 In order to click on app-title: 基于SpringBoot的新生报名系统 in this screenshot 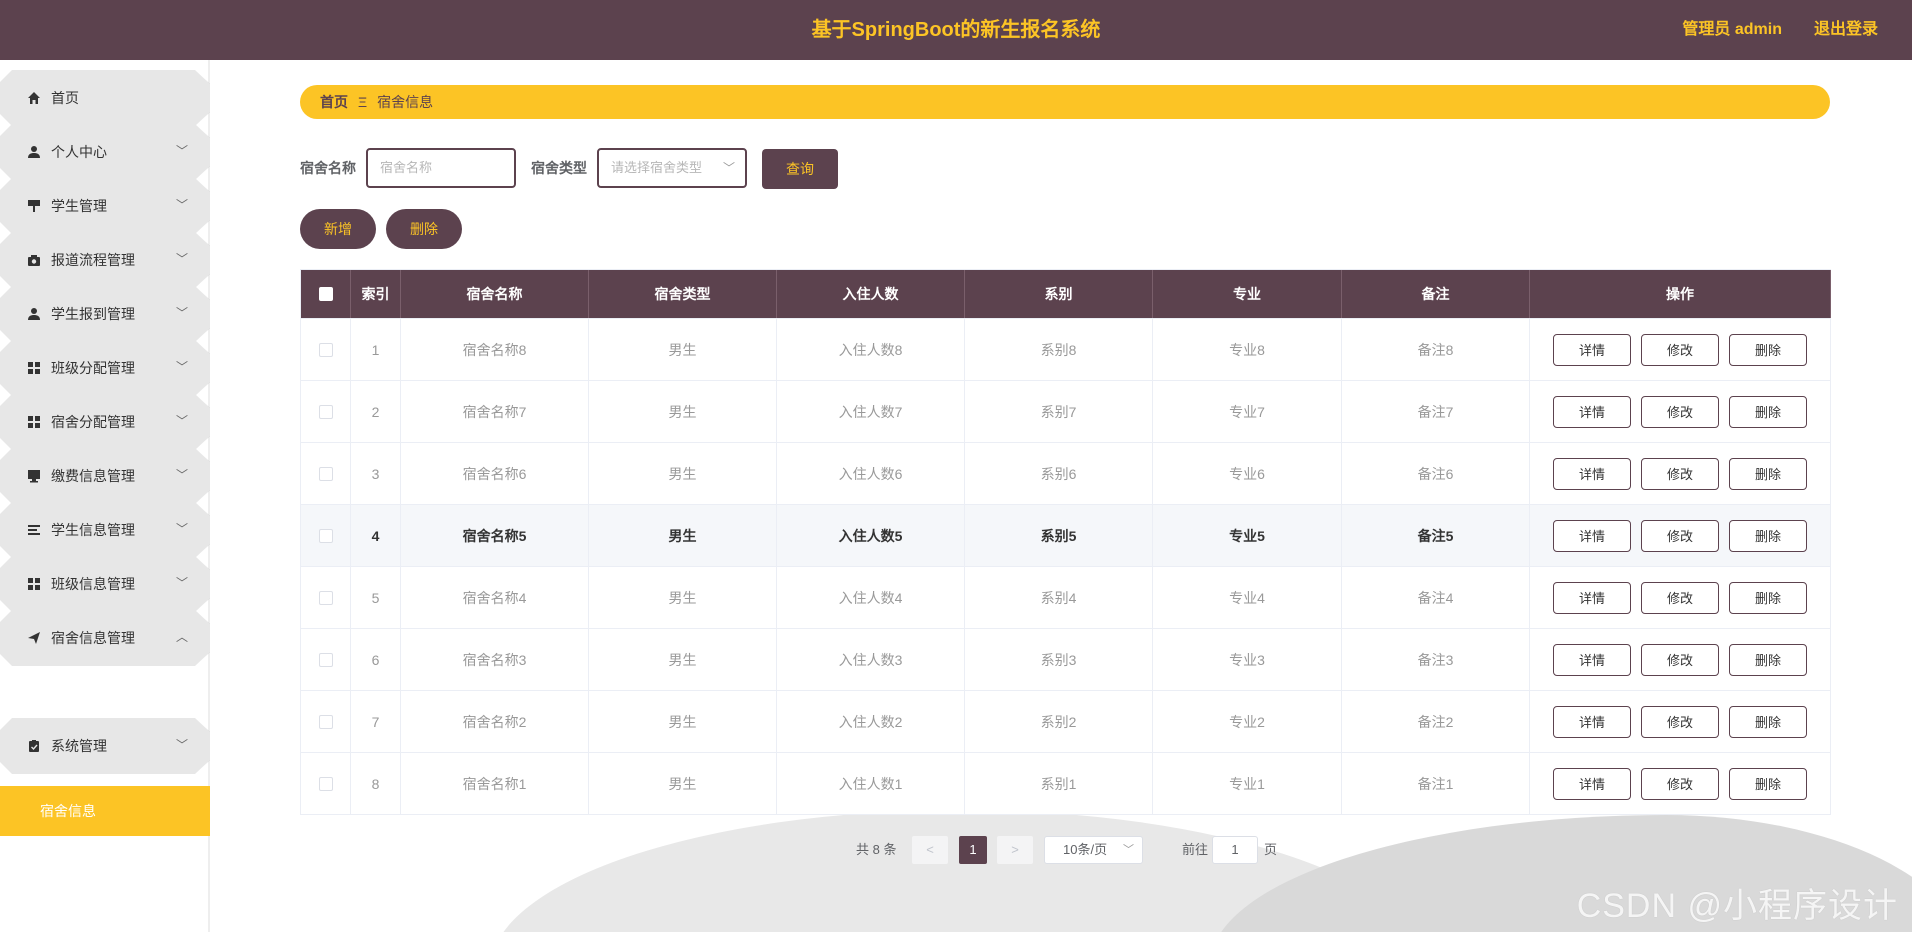, I will do `click(956, 30)`.